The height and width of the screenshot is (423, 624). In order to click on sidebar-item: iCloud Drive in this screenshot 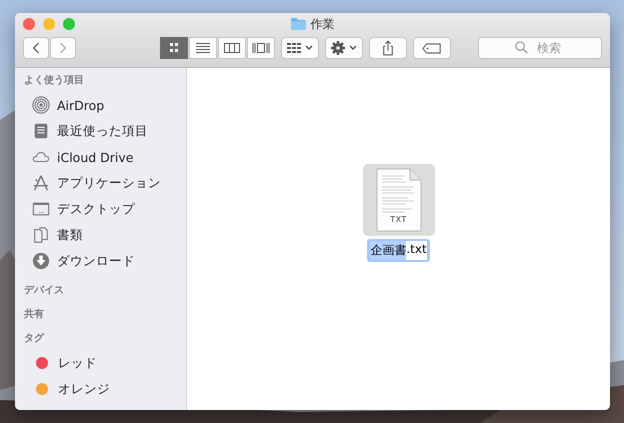, I will do `click(95, 157)`.